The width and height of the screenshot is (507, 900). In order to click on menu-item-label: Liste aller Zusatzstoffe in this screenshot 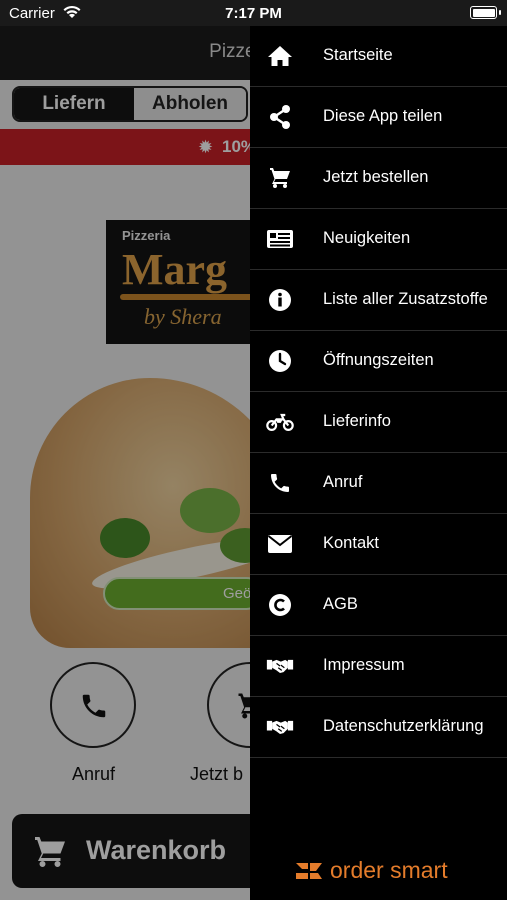, I will do `click(405, 299)`.